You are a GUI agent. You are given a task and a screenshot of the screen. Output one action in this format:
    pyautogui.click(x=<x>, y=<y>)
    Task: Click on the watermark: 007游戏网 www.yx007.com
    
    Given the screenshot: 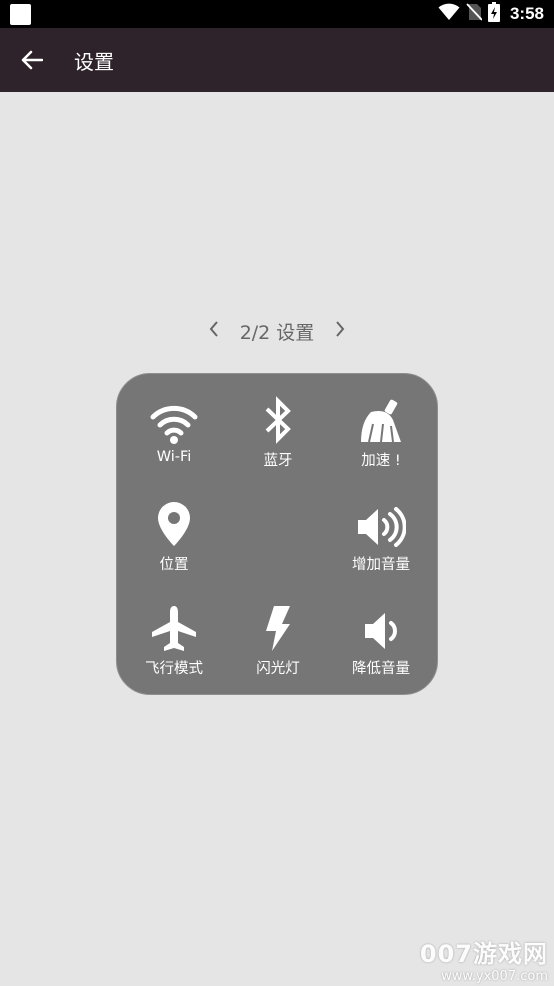 What is the action you would take?
    pyautogui.click(x=484, y=959)
    